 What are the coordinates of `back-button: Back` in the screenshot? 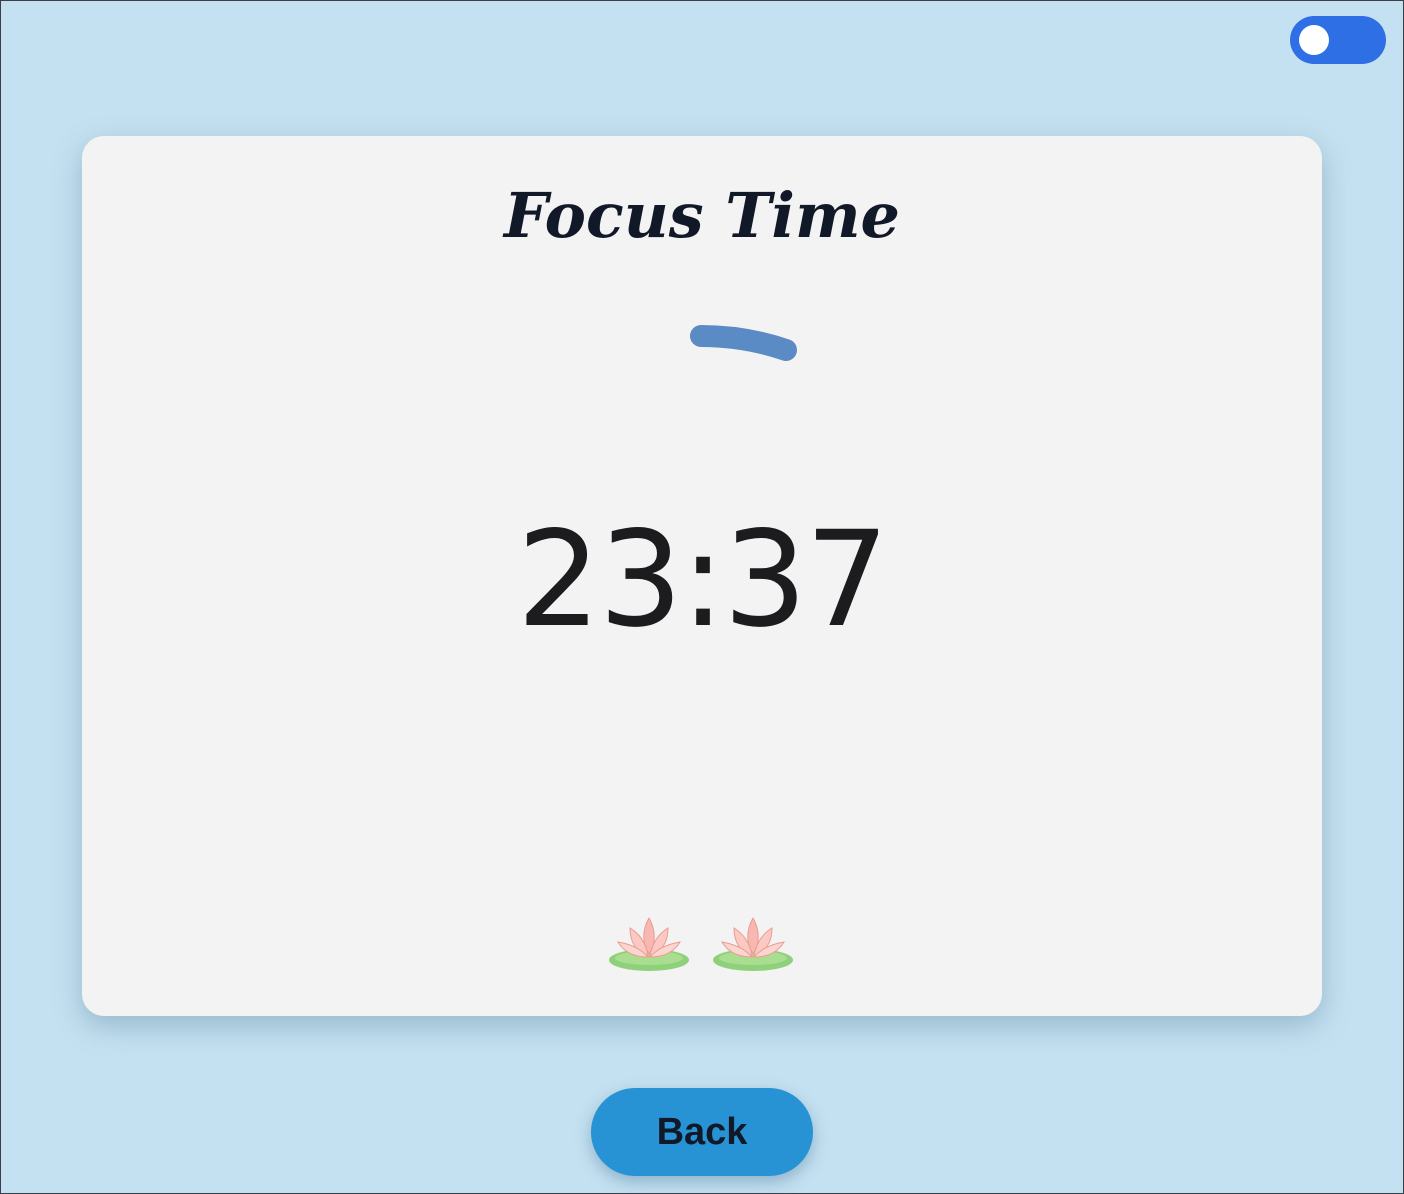 It's located at (702, 1132).